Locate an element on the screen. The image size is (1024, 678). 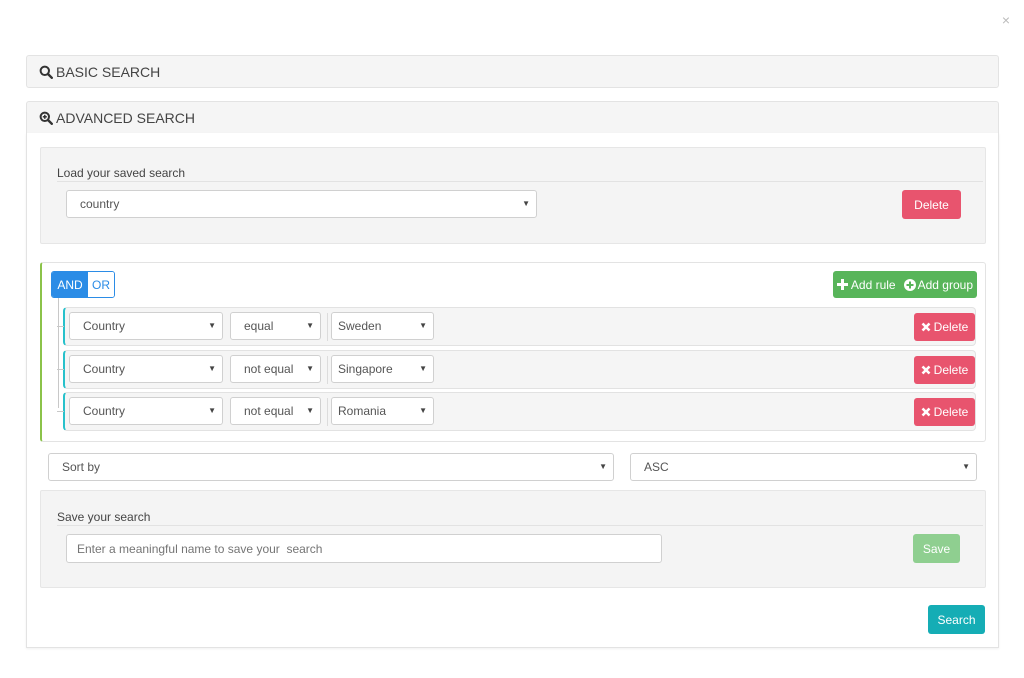
save-search-name-input is located at coordinates (364, 548).